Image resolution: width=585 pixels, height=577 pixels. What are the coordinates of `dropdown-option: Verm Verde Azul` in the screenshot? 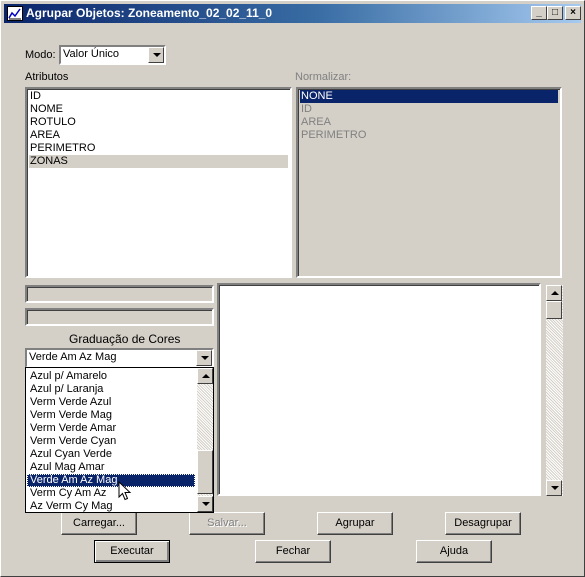 It's located at (111, 402).